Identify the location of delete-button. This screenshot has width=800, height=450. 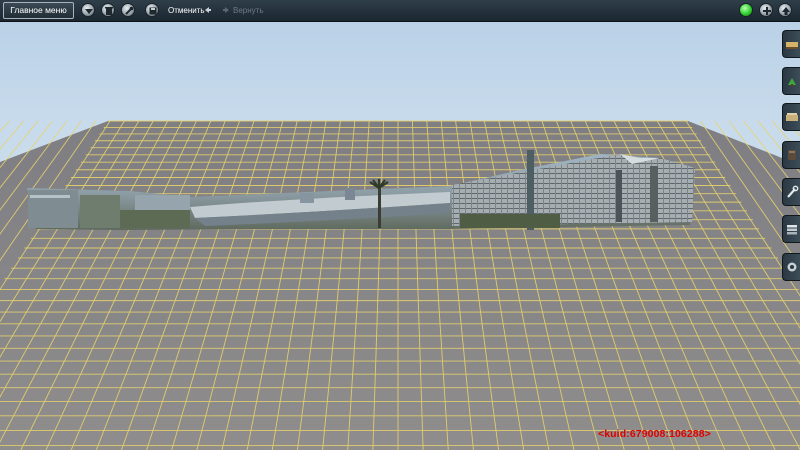
(108, 10).